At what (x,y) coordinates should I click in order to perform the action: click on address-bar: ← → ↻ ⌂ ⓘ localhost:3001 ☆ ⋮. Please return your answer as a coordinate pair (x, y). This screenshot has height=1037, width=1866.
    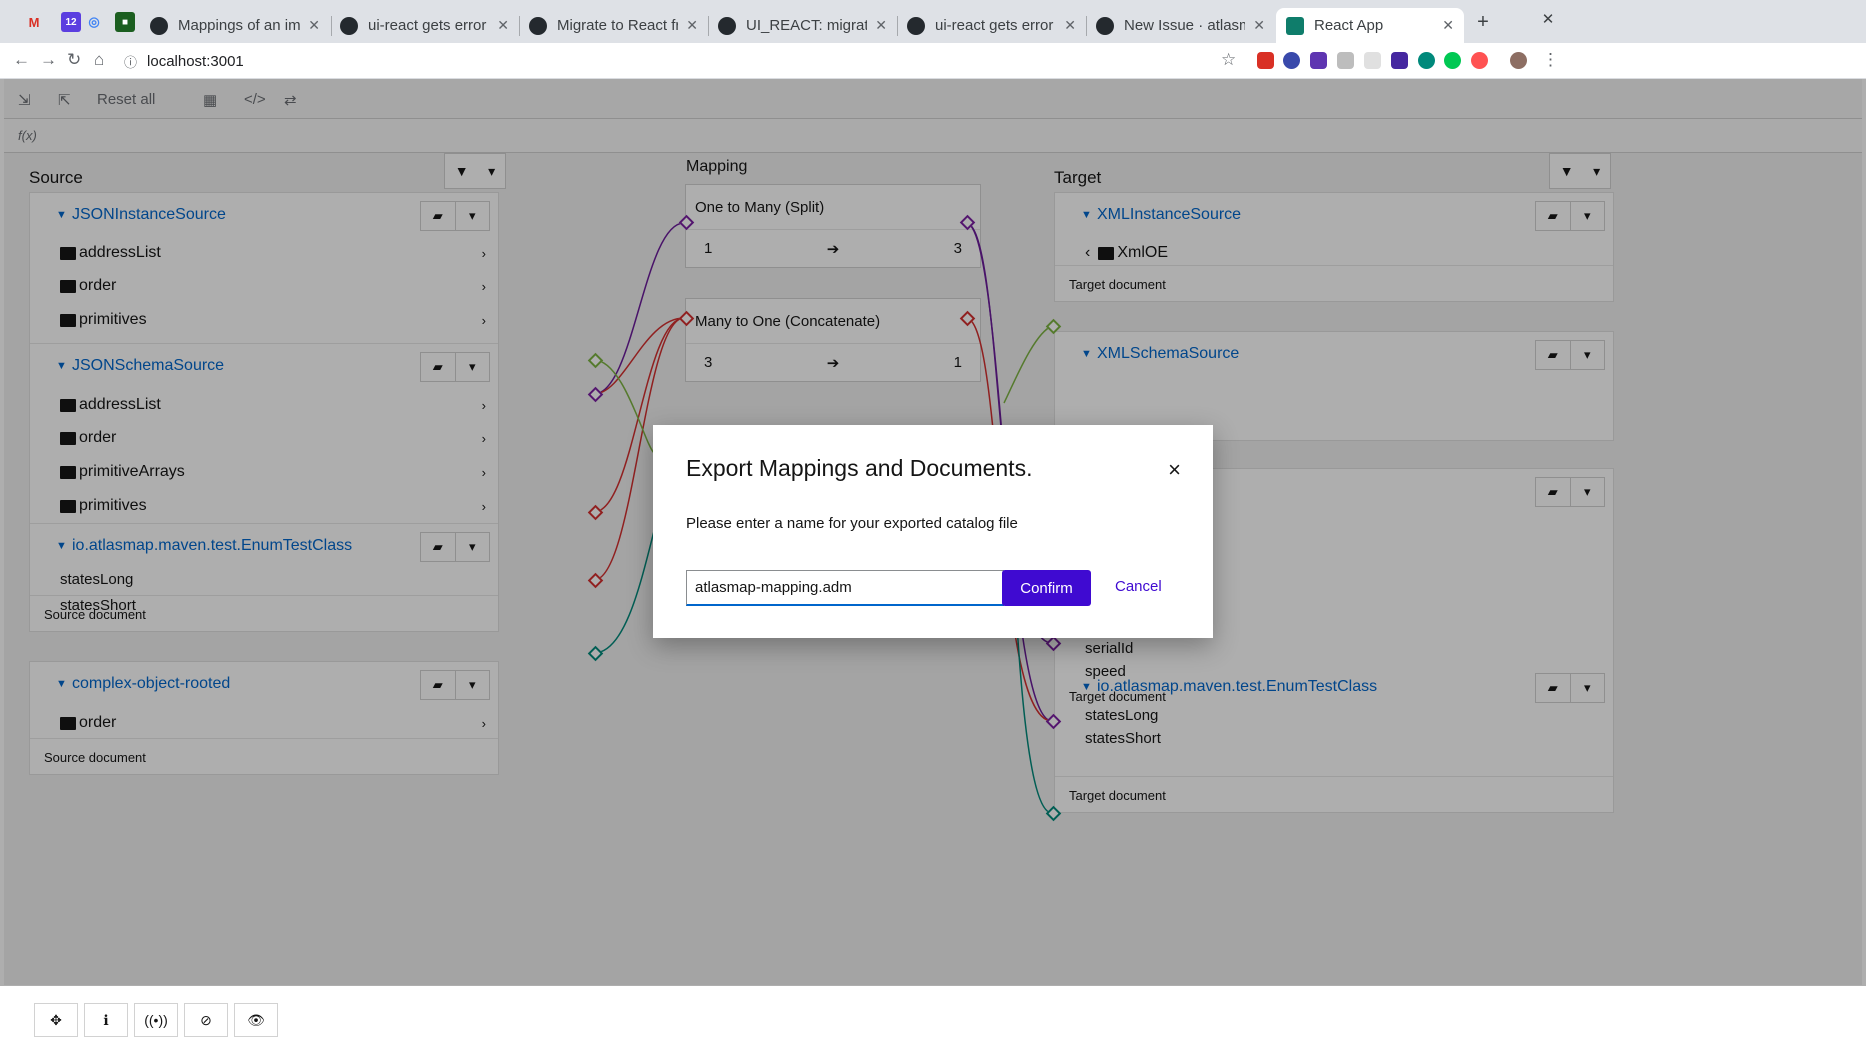
    Looking at the image, I should click on (933, 61).